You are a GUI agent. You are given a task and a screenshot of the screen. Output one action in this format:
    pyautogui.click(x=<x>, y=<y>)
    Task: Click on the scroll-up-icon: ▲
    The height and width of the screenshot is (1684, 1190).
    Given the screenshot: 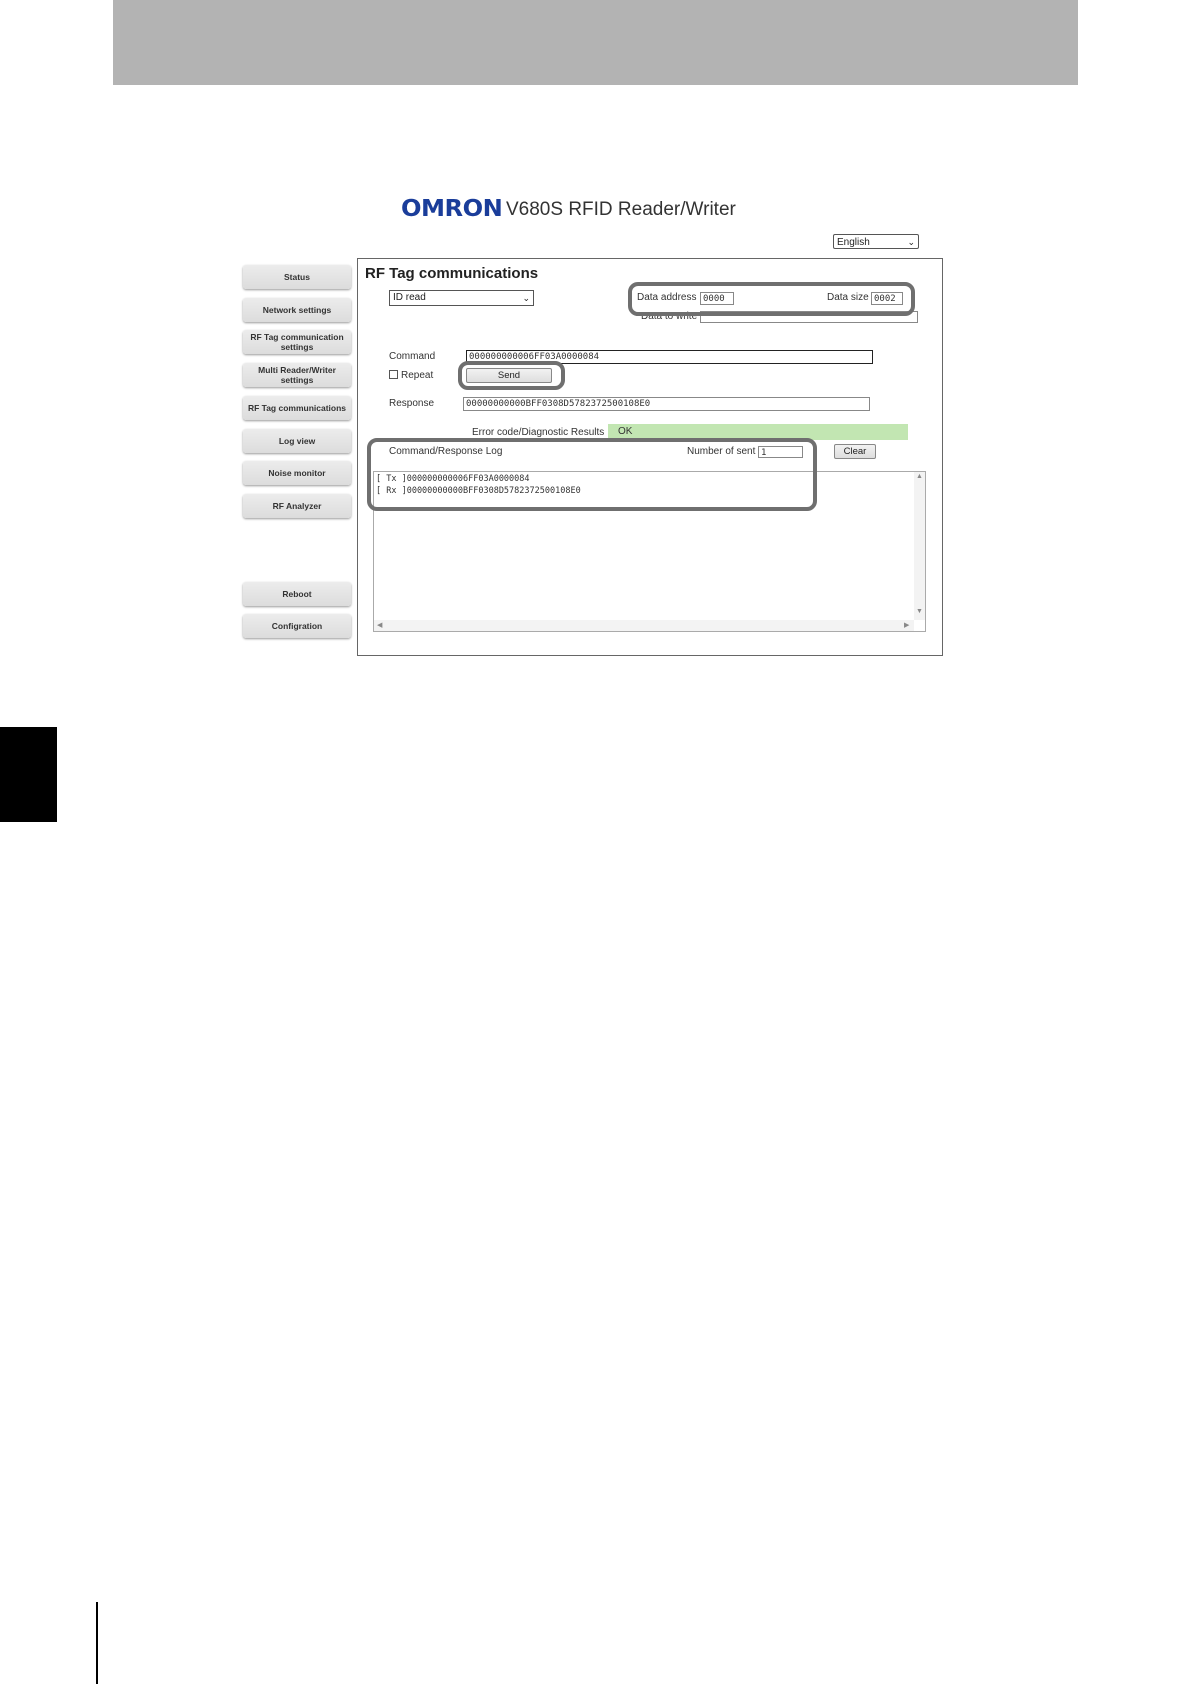 What is the action you would take?
    pyautogui.click(x=919, y=476)
    